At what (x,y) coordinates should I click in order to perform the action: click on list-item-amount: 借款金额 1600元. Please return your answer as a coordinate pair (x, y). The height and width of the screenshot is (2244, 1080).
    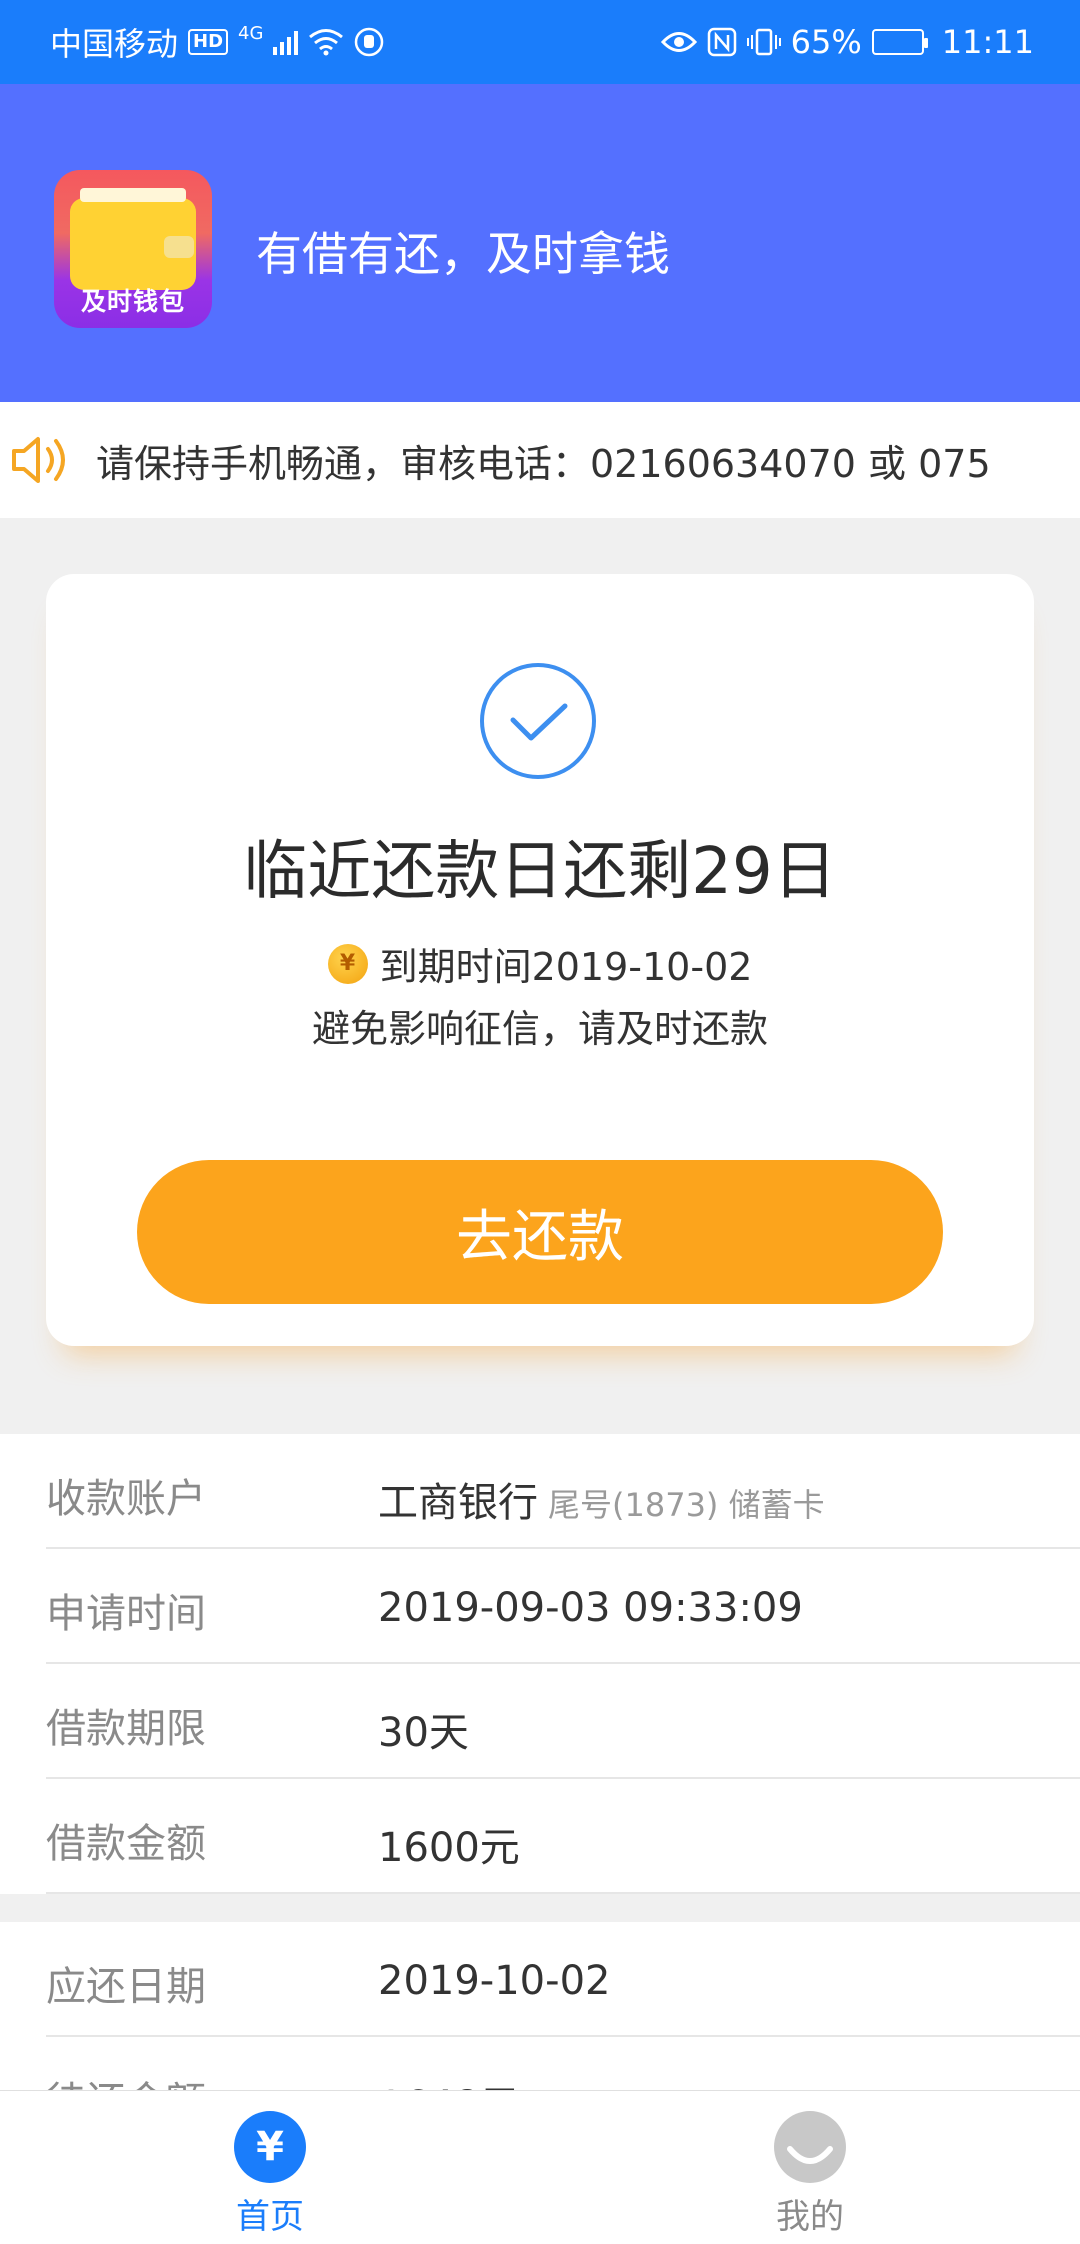
    Looking at the image, I should click on (540, 1836).